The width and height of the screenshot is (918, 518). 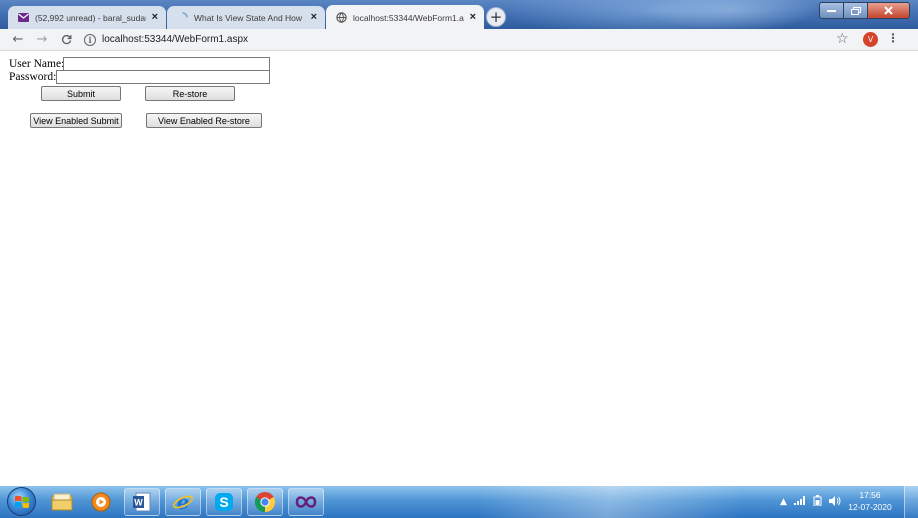 I want to click on forward-button: →, so click(x=42, y=40).